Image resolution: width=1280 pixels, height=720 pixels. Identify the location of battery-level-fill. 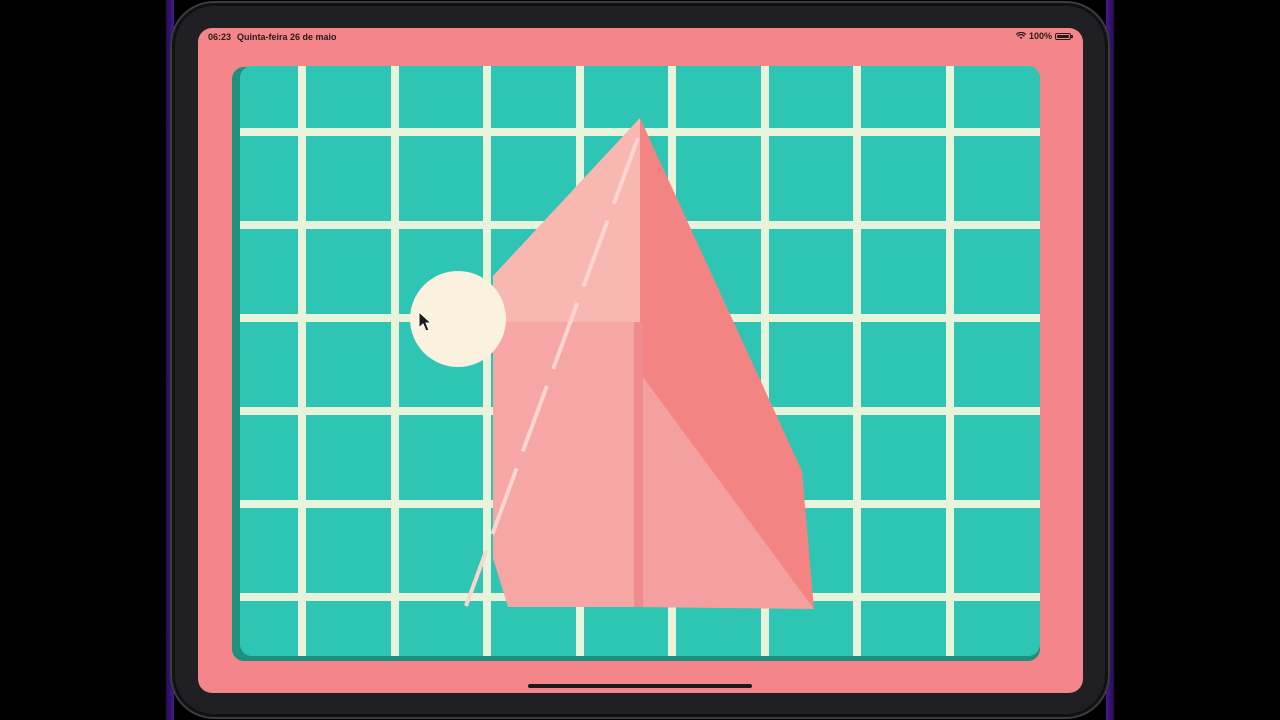
(1063, 36).